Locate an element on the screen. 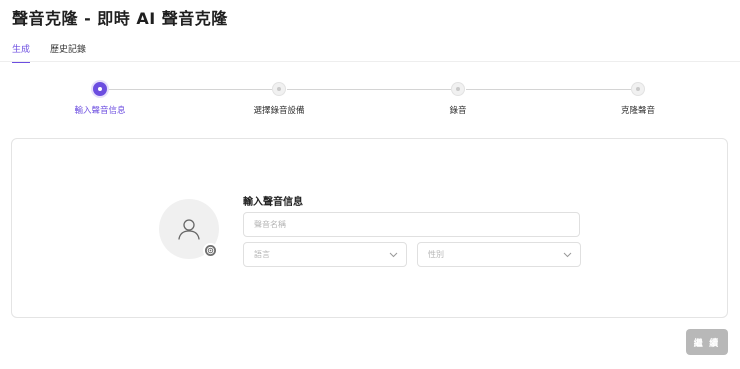  user-icon is located at coordinates (189, 229).